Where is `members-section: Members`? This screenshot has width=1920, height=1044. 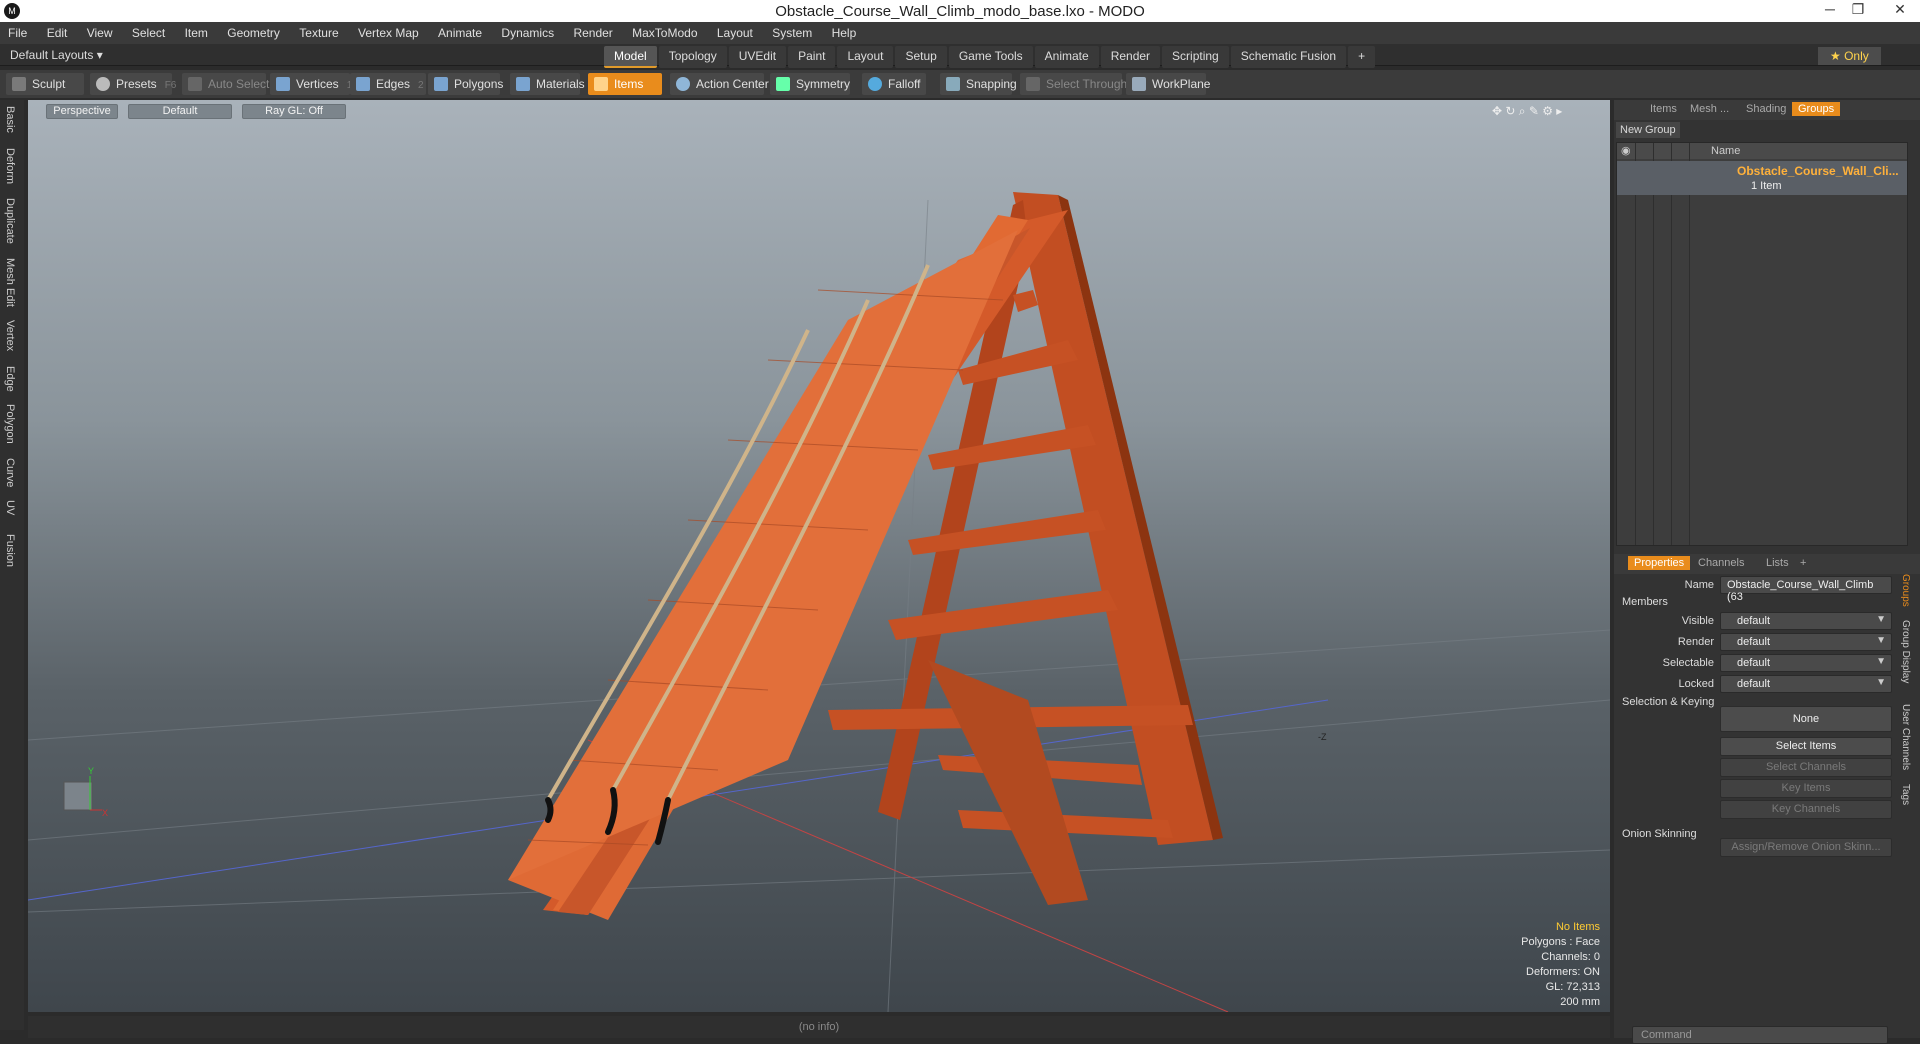 members-section: Members is located at coordinates (1645, 602).